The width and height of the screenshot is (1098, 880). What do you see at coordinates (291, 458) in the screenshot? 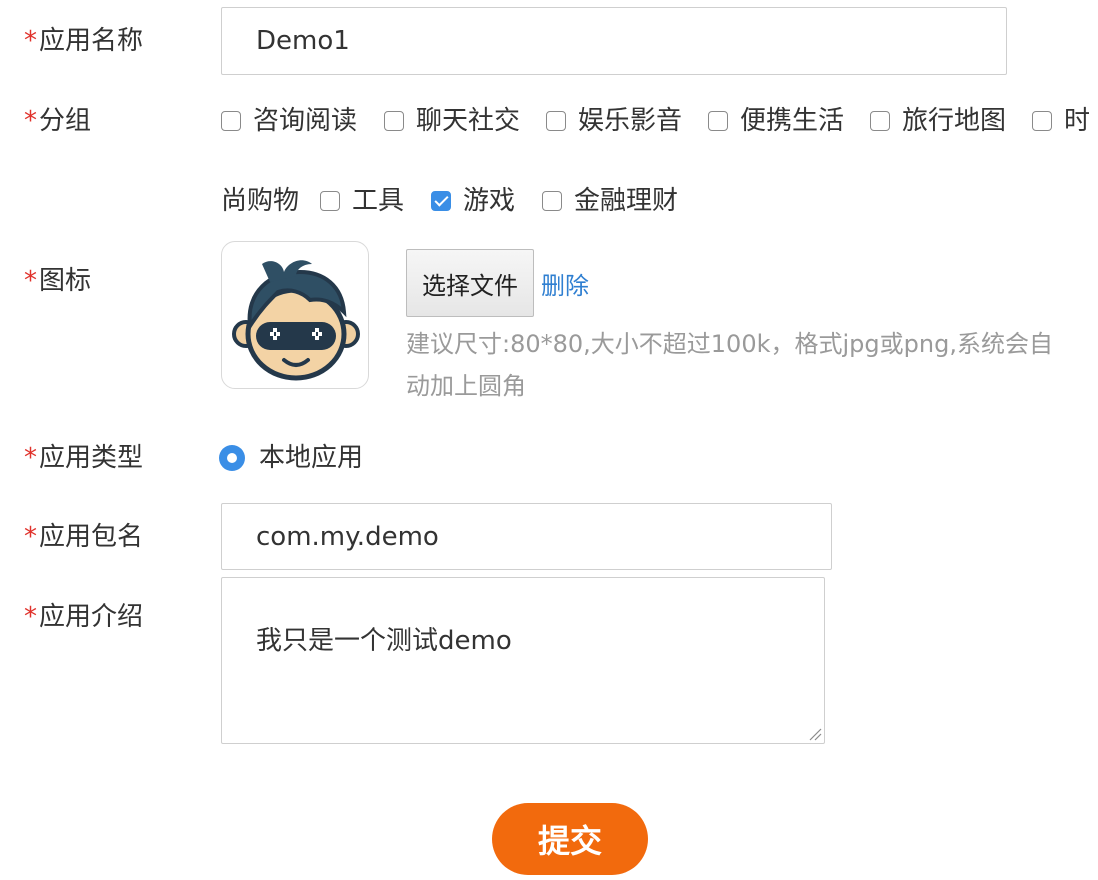
I see `app-type-local-radio: 本地应用` at bounding box center [291, 458].